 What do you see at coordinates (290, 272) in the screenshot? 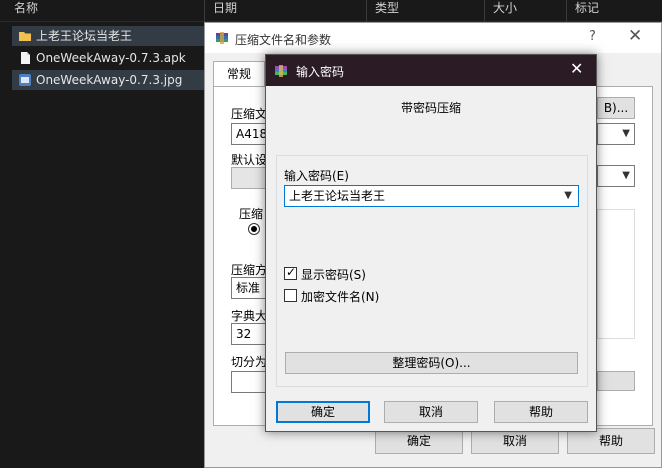
I see `show-password-checkbox` at bounding box center [290, 272].